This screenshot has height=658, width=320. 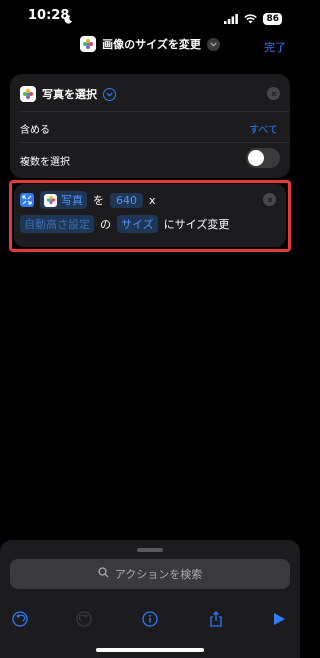 I want to click on page-title: 画像のサイズを変更, so click(x=151, y=44).